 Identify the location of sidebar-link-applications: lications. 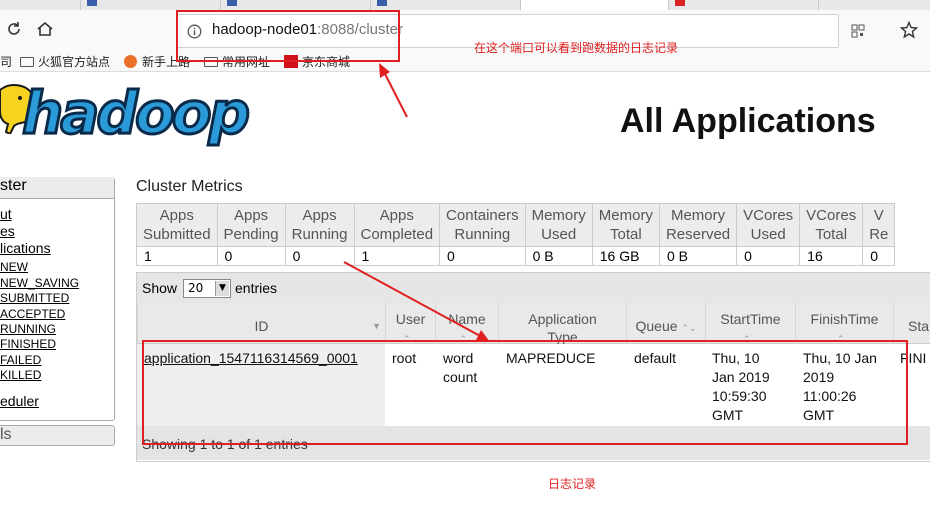
(25, 248).